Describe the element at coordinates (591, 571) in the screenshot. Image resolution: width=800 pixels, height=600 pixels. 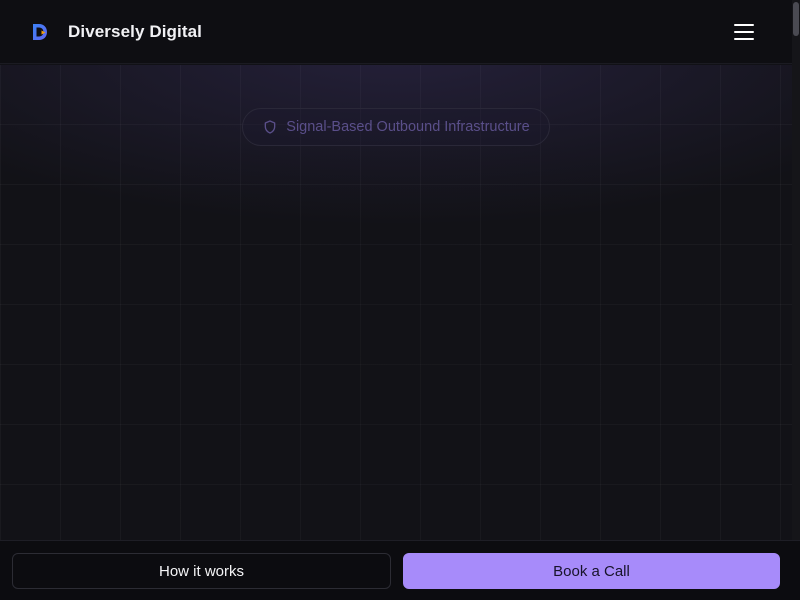
I see `book-a-call-button: Book a Call` at that location.